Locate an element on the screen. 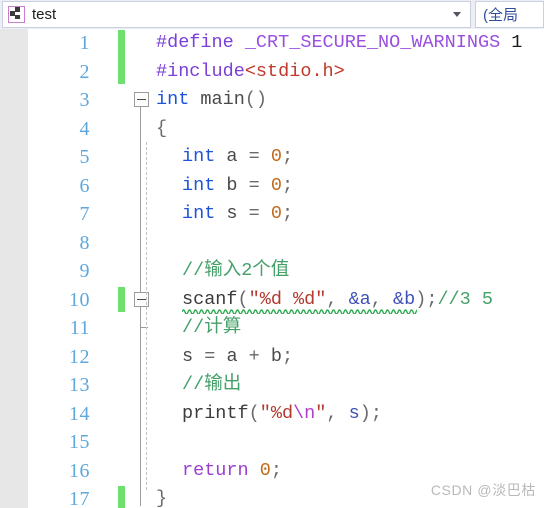 This screenshot has height=508, width=544. code-line: //计算 is located at coordinates (211, 328).